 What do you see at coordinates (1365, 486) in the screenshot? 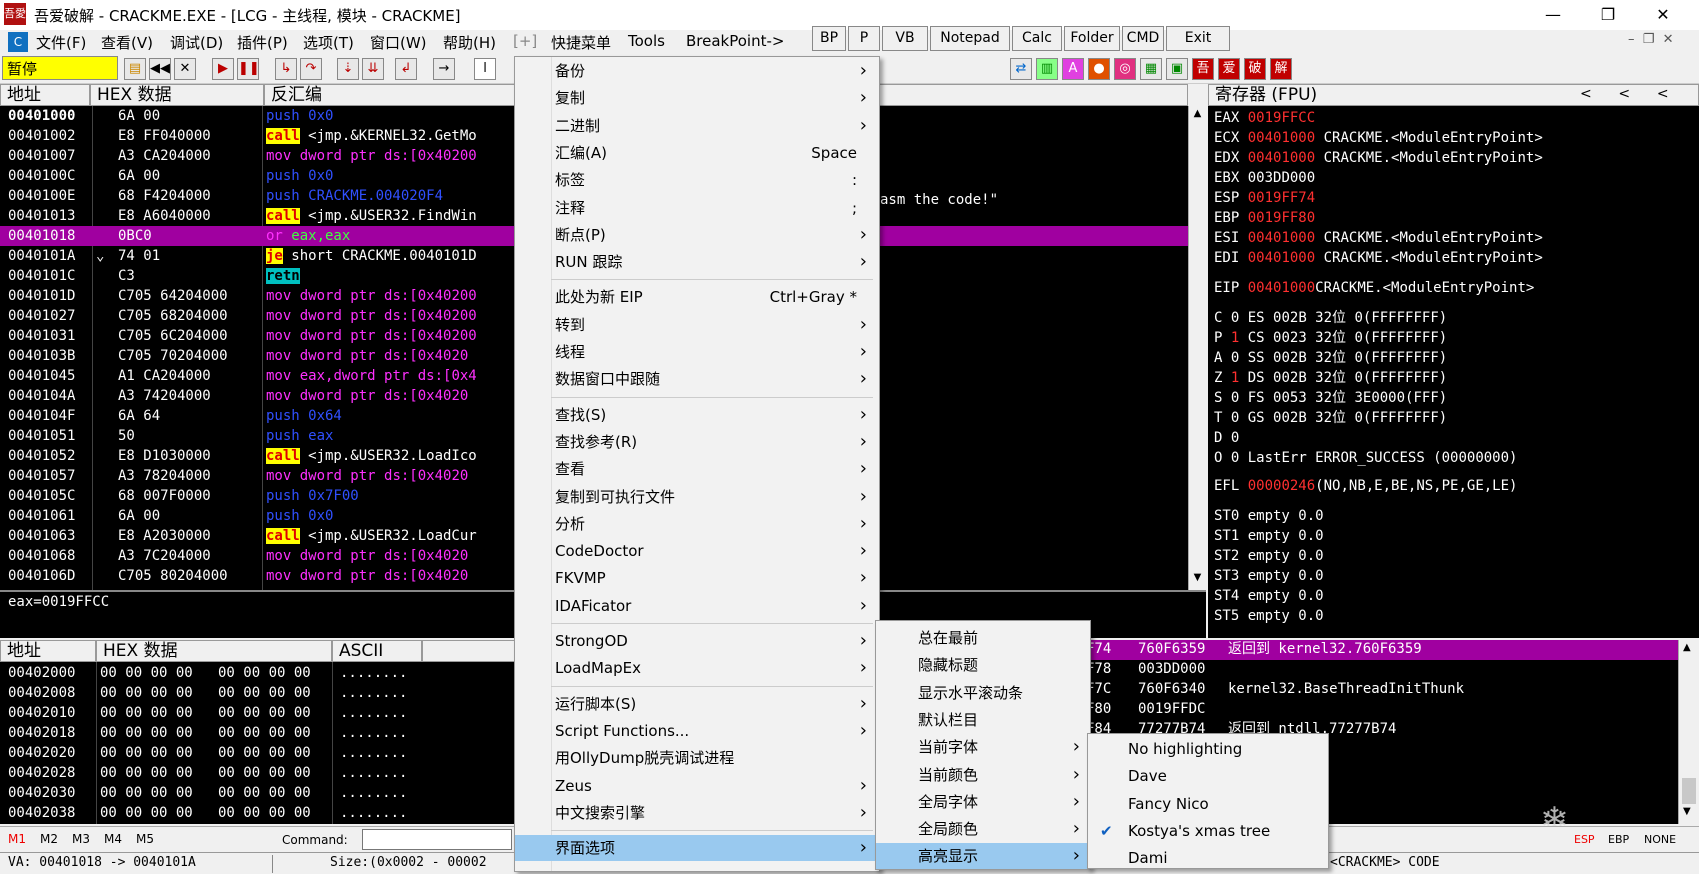
I see `register-efl: EFL 00000246(NO,NB,E,BE,NS,PE,GE,LE)` at bounding box center [1365, 486].